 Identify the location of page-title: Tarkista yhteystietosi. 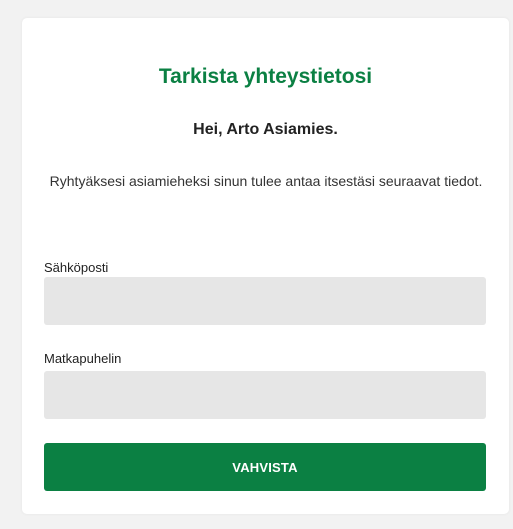
(265, 76).